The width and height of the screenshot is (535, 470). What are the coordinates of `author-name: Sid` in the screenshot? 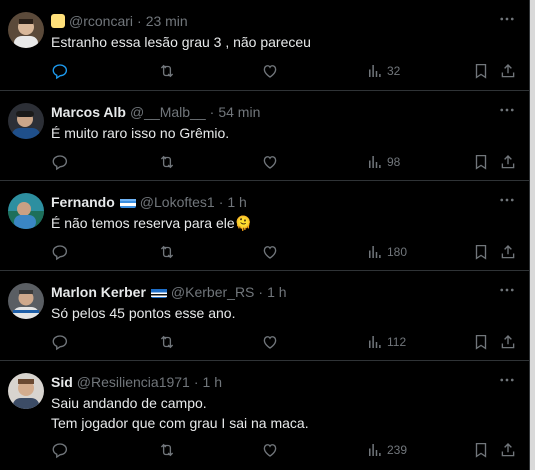 It's located at (62, 382).